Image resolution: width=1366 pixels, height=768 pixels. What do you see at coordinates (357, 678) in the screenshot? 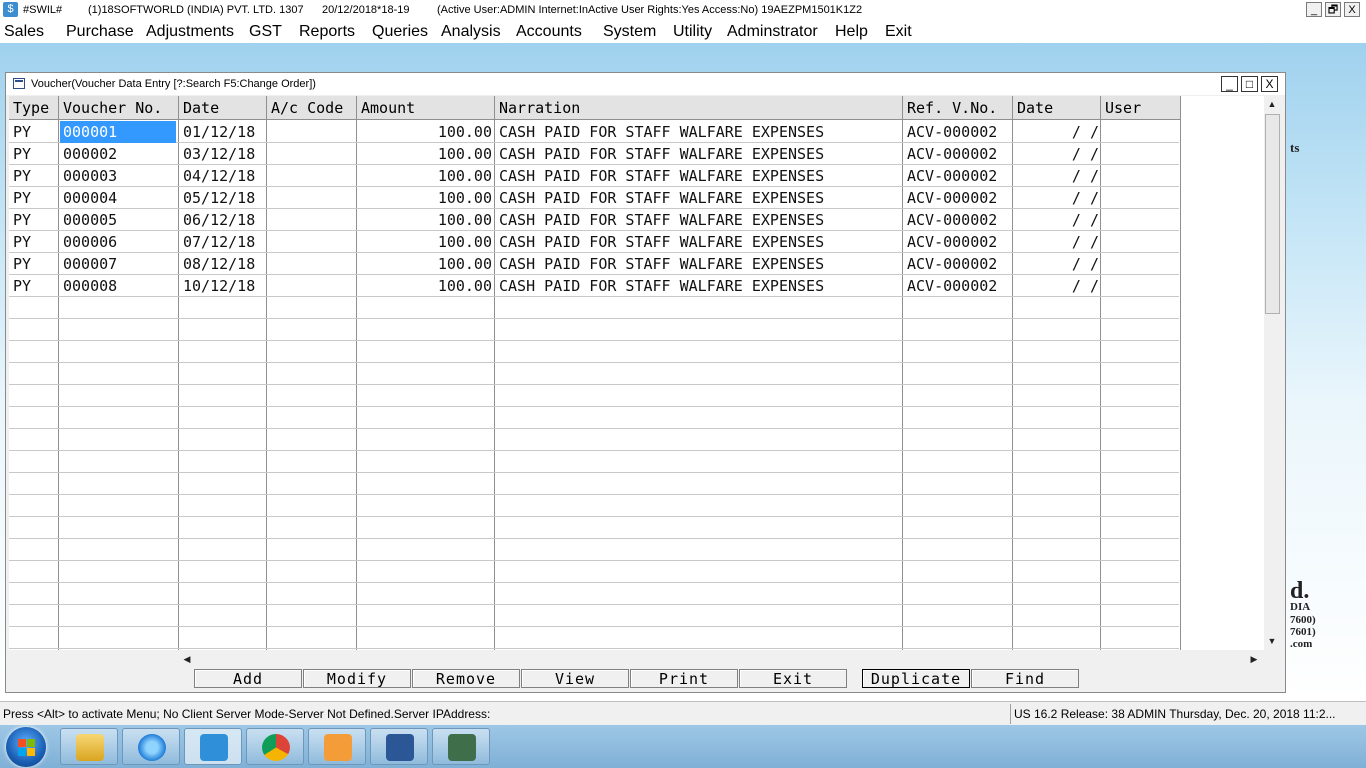
I see `modify-button: Modify` at bounding box center [357, 678].